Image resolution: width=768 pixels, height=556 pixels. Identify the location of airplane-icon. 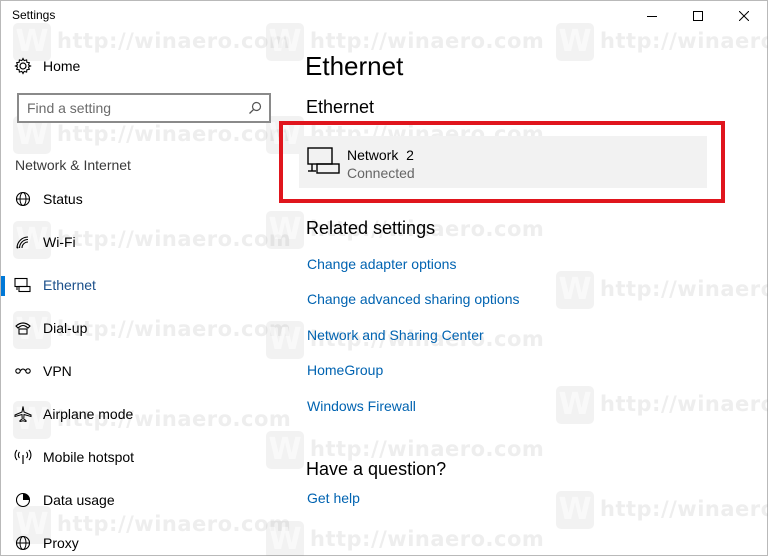
(23, 414).